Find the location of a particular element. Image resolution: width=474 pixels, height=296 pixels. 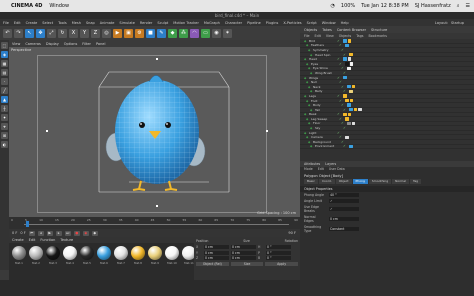

attr-menu-user-data: User Data is located at coordinates (337, 169).